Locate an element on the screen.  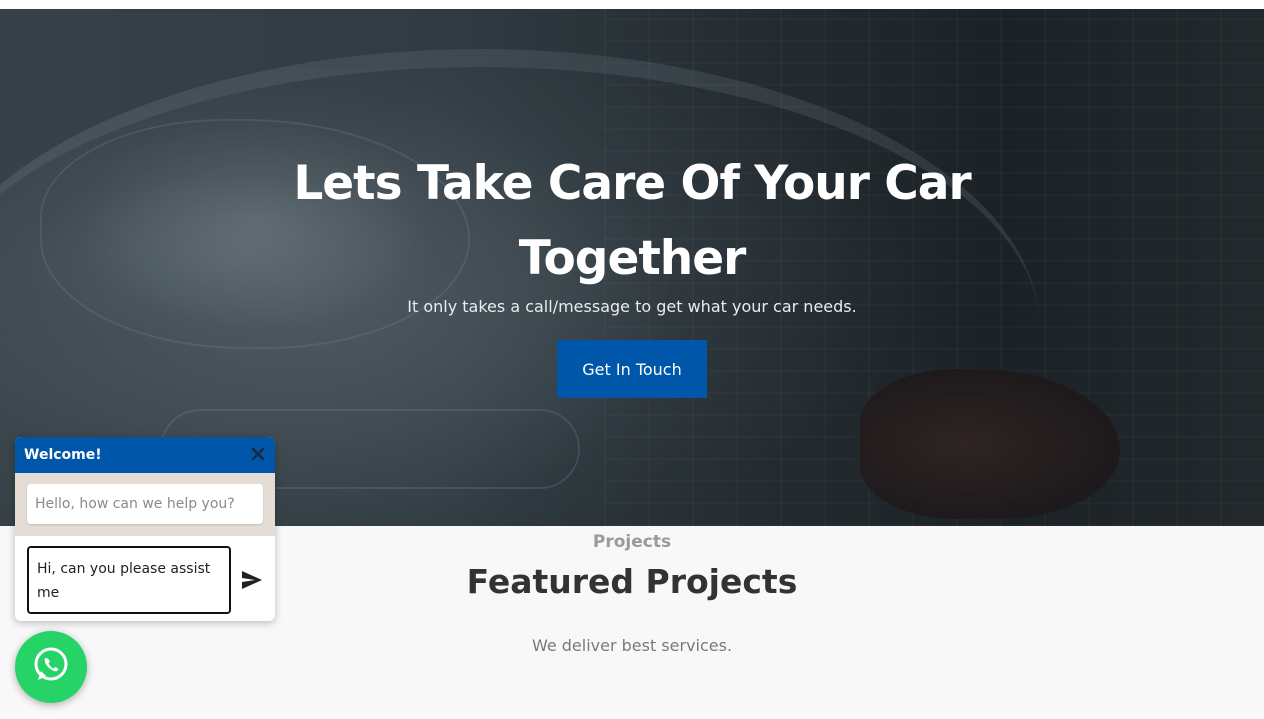
chat-widget: Welcome! Hello, how can we help you? is located at coordinates (145, 529).